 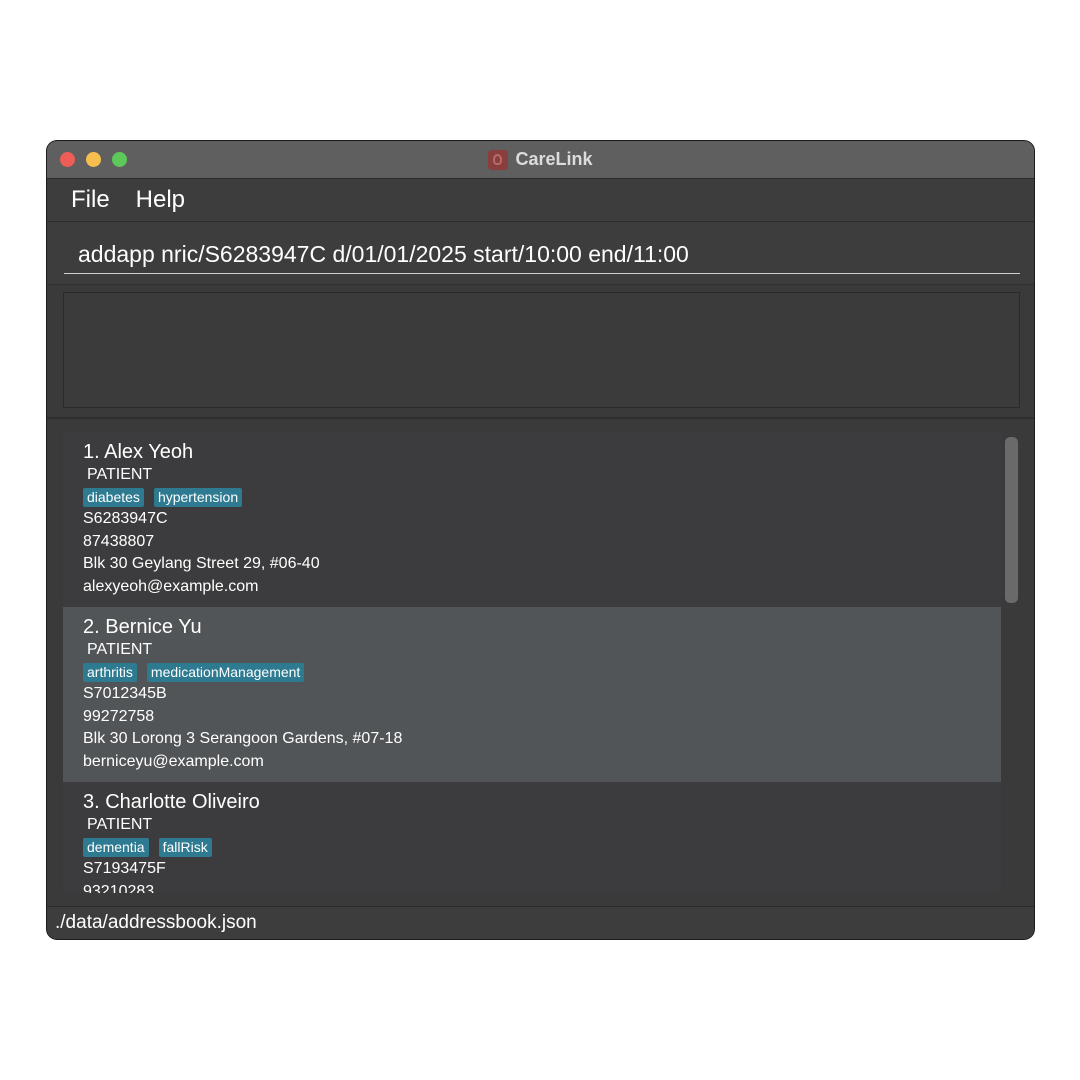 I want to click on tag-list: arthritis medicationManagement, so click(x=532, y=672).